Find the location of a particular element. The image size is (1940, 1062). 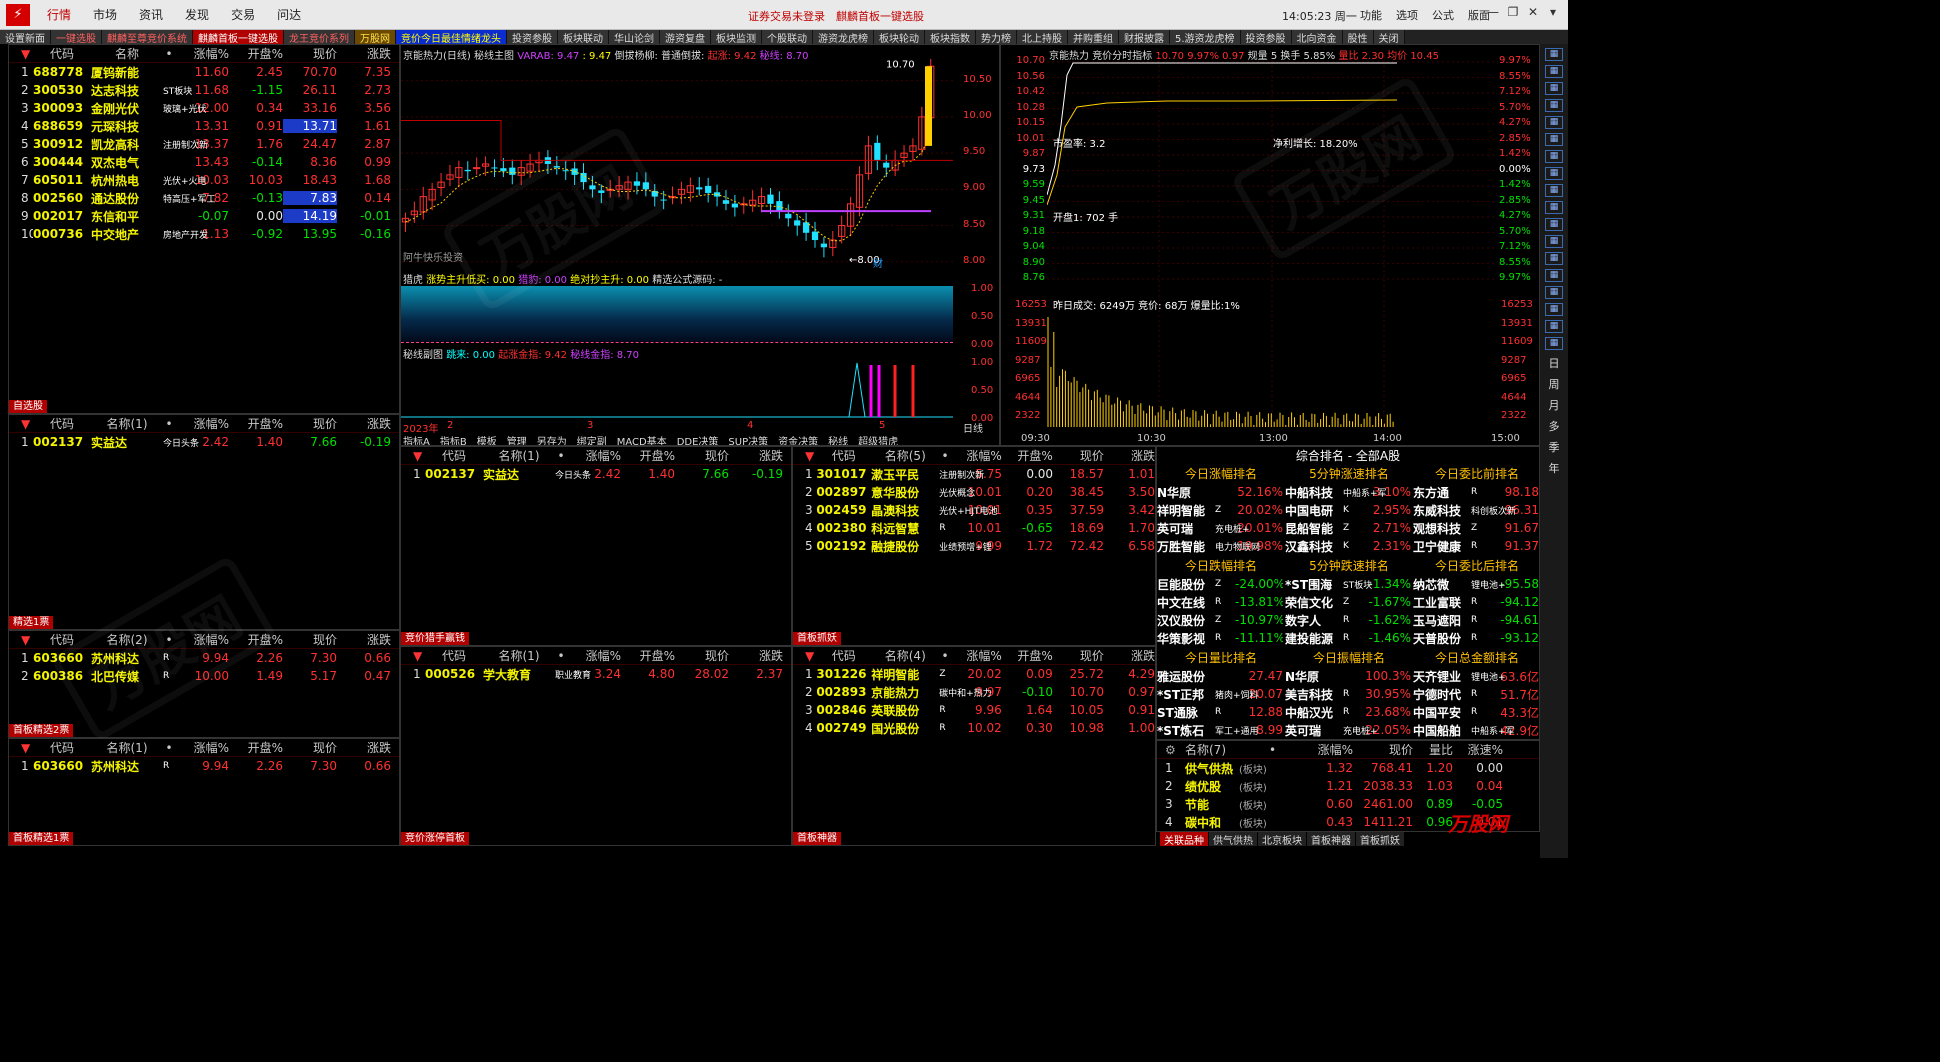

stock-name: 杭州热电 is located at coordinates (127, 180).